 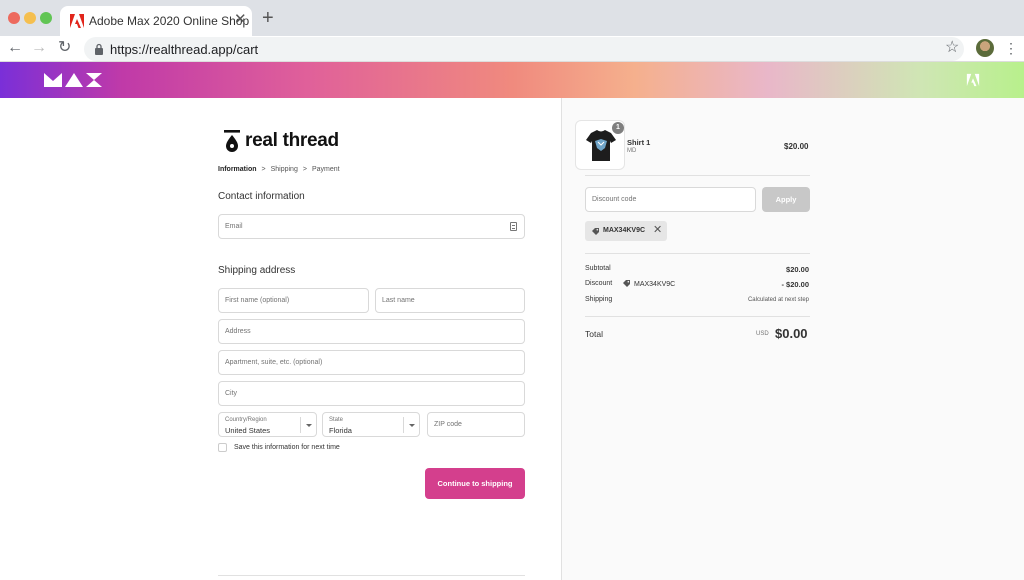 I want to click on product-price: $20.00, so click(x=796, y=146).